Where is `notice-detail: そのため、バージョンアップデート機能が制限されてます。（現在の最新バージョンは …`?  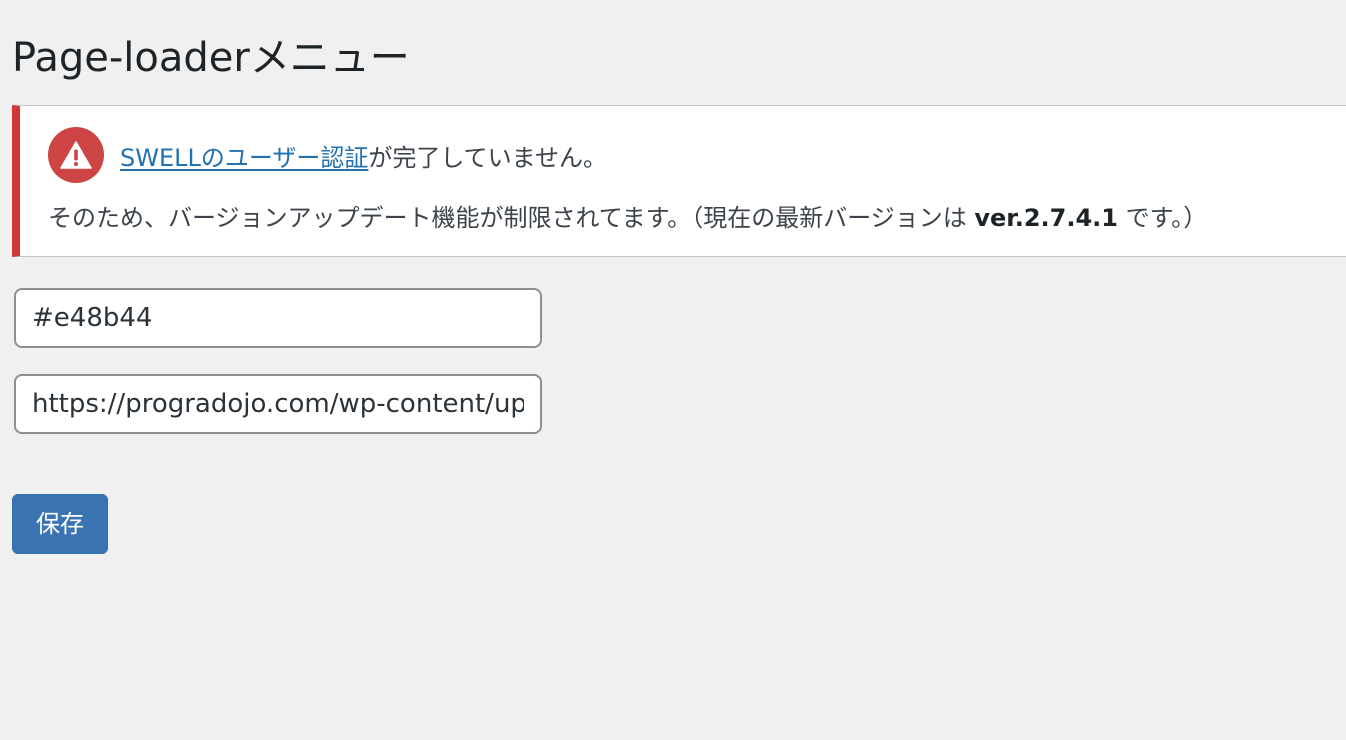 notice-detail: そのため、バージョンアップデート機能が制限されてます。（現在の最新バージョンは … is located at coordinates (627, 218).